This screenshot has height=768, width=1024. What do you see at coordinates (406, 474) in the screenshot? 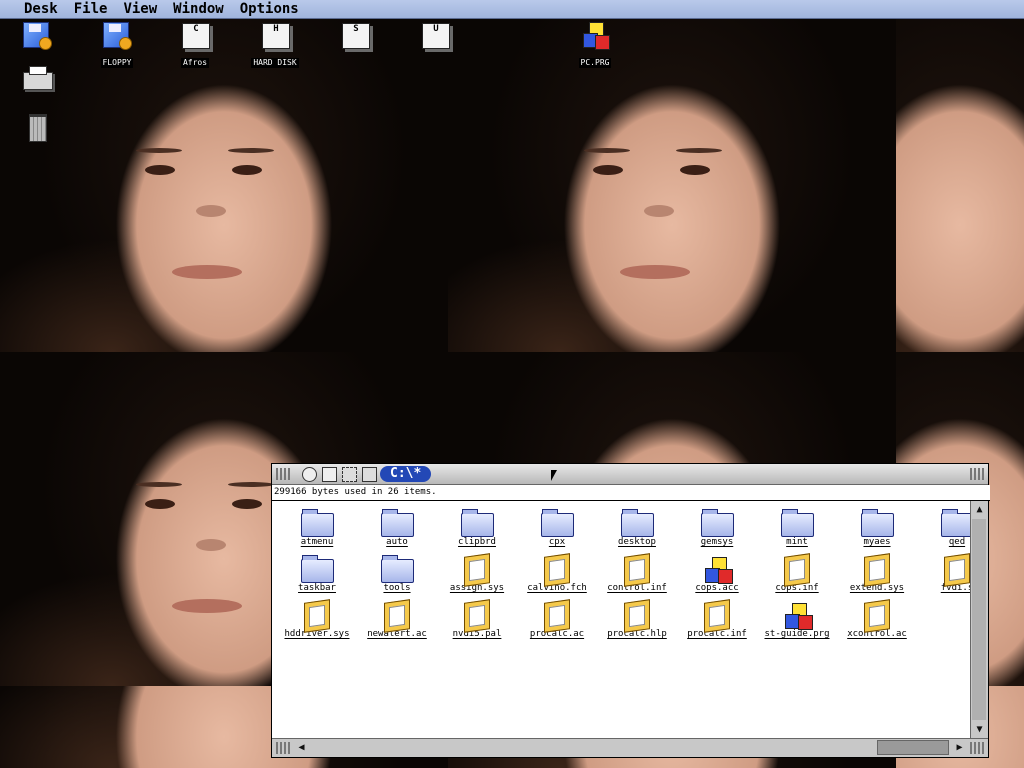
I see `window-title: C:\*` at bounding box center [406, 474].